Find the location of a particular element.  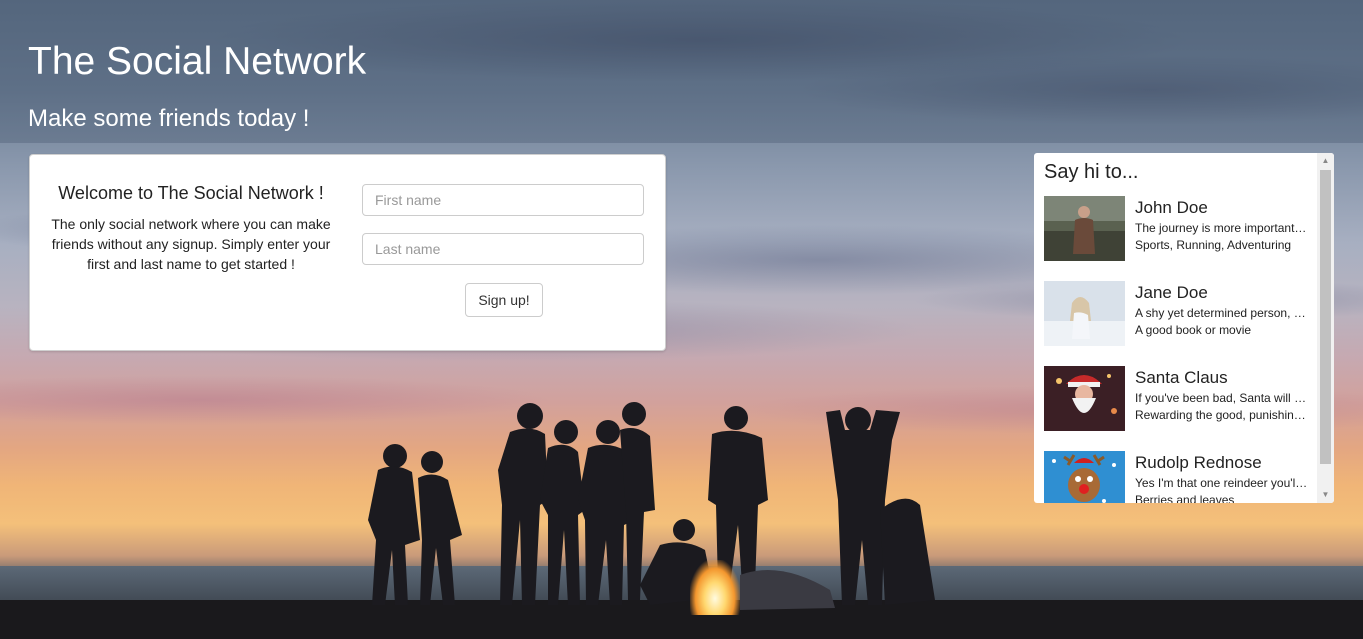

scroll-down-arrow-icon: ▼ is located at coordinates (1325, 495).